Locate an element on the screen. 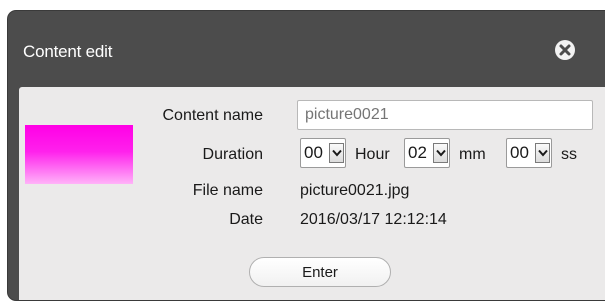 This screenshot has height=306, width=605. minute-select-value: 02 is located at coordinates (417, 152).